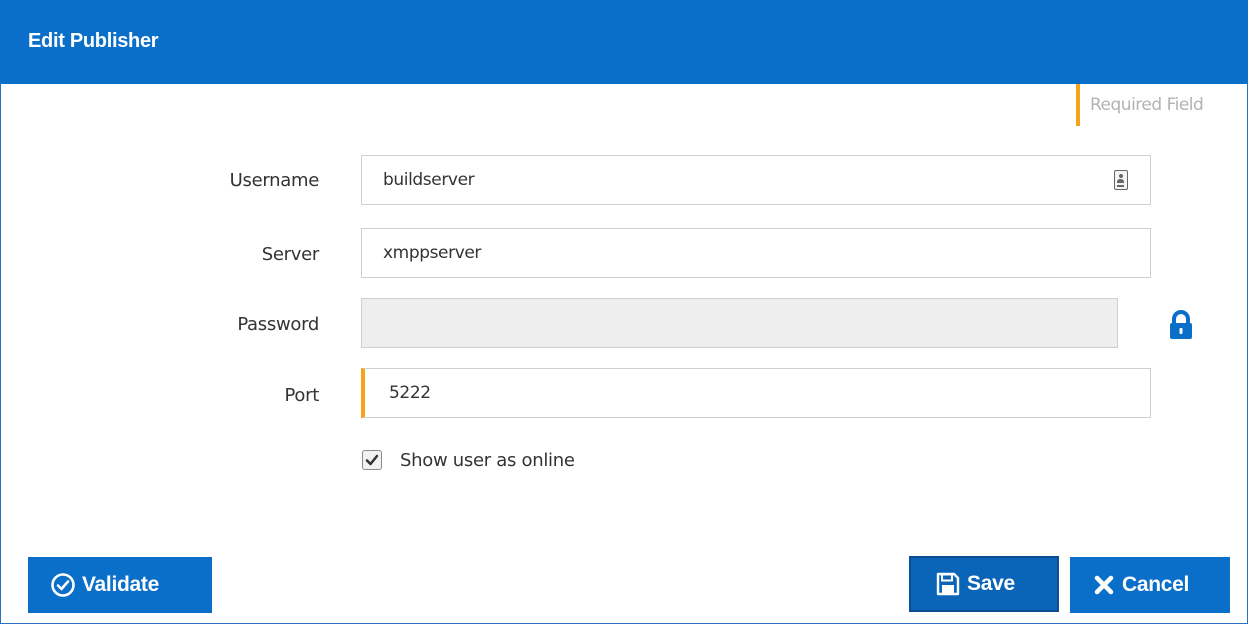 This screenshot has height=625, width=1248. What do you see at coordinates (948, 584) in the screenshot?
I see `floppy-disk-icon` at bounding box center [948, 584].